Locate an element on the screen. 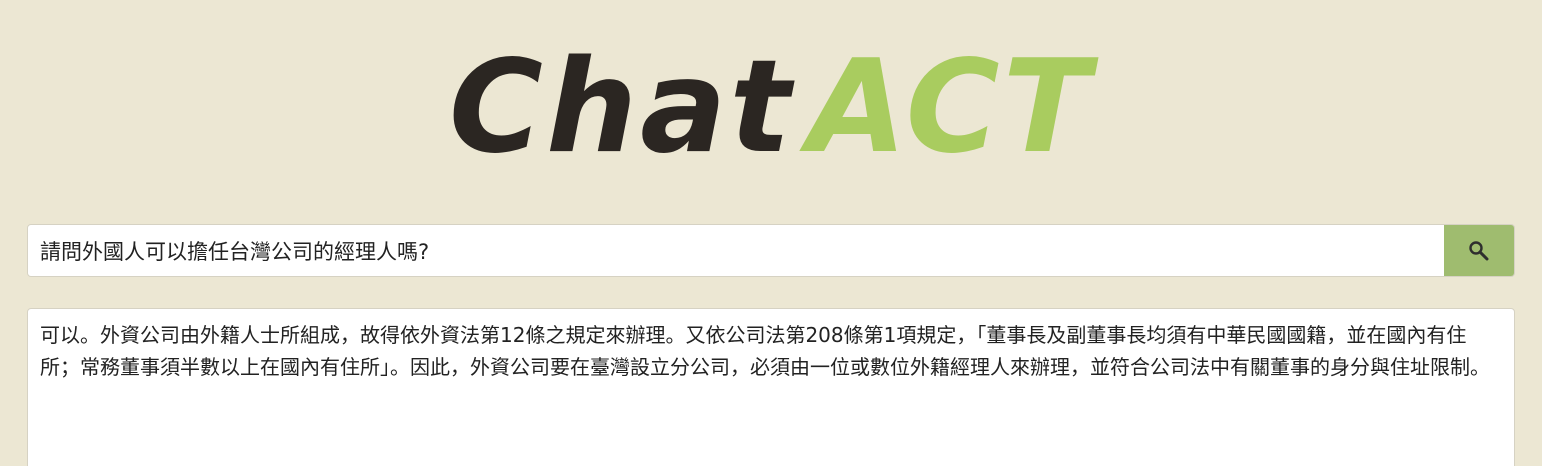 The width and height of the screenshot is (1542, 466). search-icon is located at coordinates (1479, 250).